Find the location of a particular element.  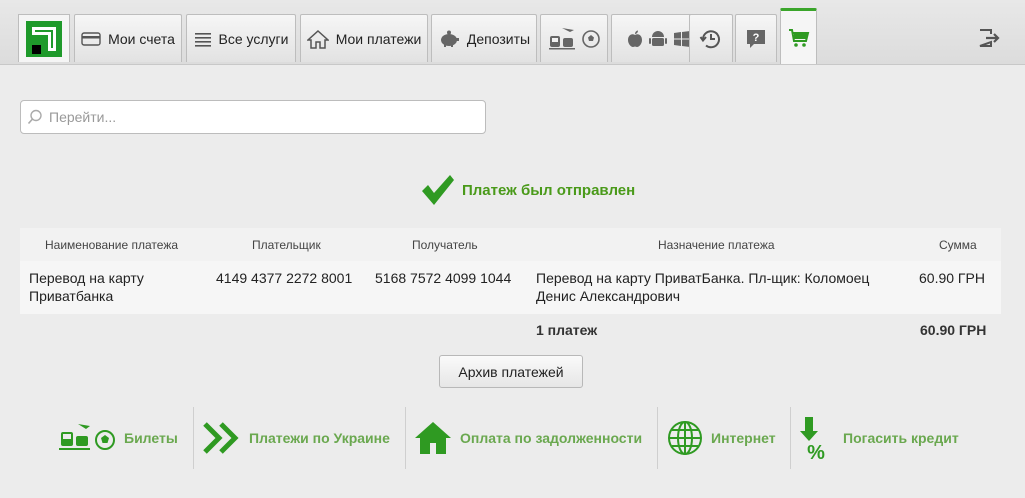

search-icon is located at coordinates (34, 117).